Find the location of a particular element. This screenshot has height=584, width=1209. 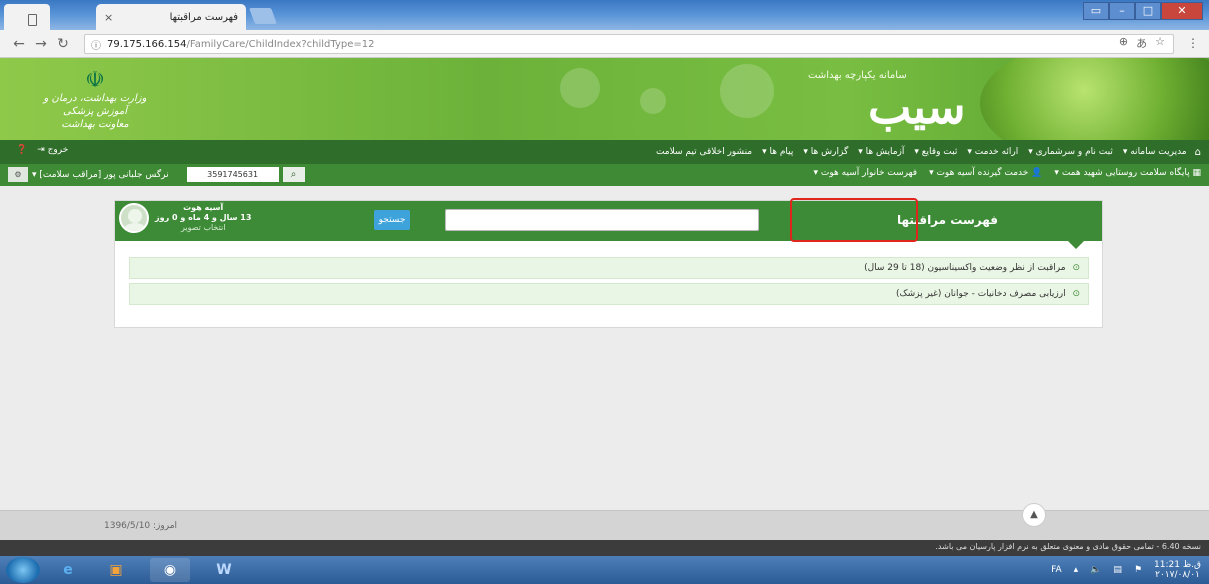

nav-item-reports: گزارش ها ▾ is located at coordinates (825, 152).